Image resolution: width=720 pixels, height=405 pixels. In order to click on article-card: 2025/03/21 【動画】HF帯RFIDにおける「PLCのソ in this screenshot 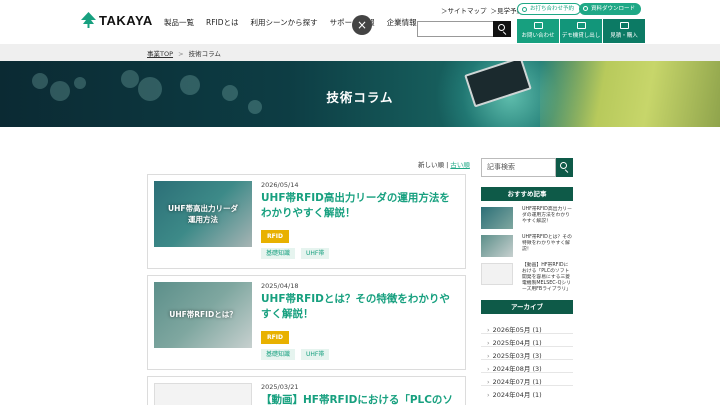, I will do `click(306, 390)`.